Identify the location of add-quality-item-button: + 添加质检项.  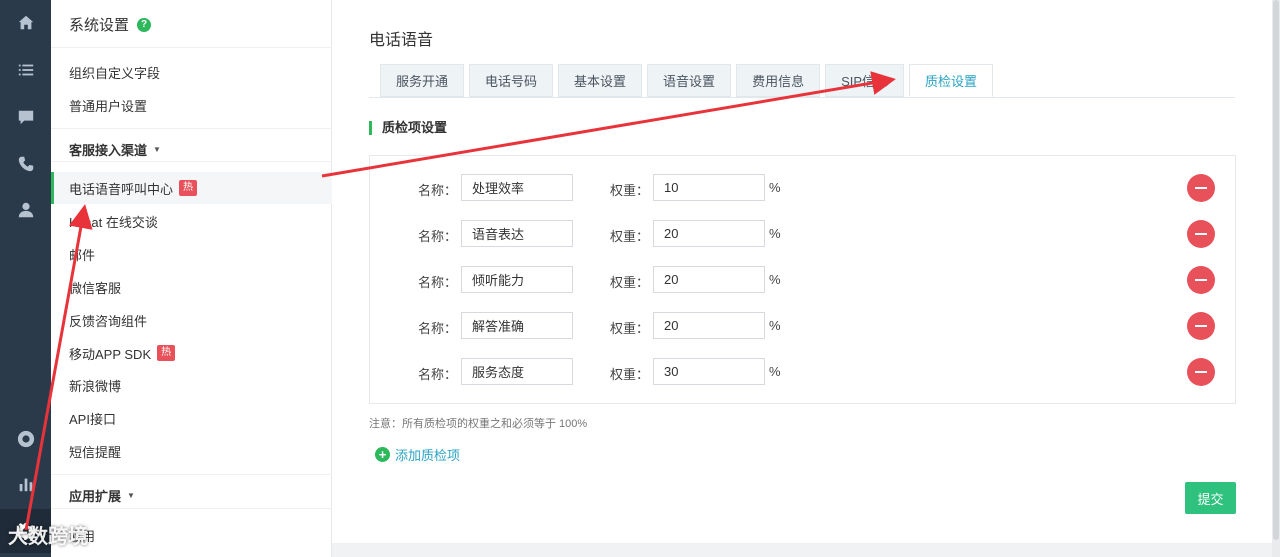
(417, 454).